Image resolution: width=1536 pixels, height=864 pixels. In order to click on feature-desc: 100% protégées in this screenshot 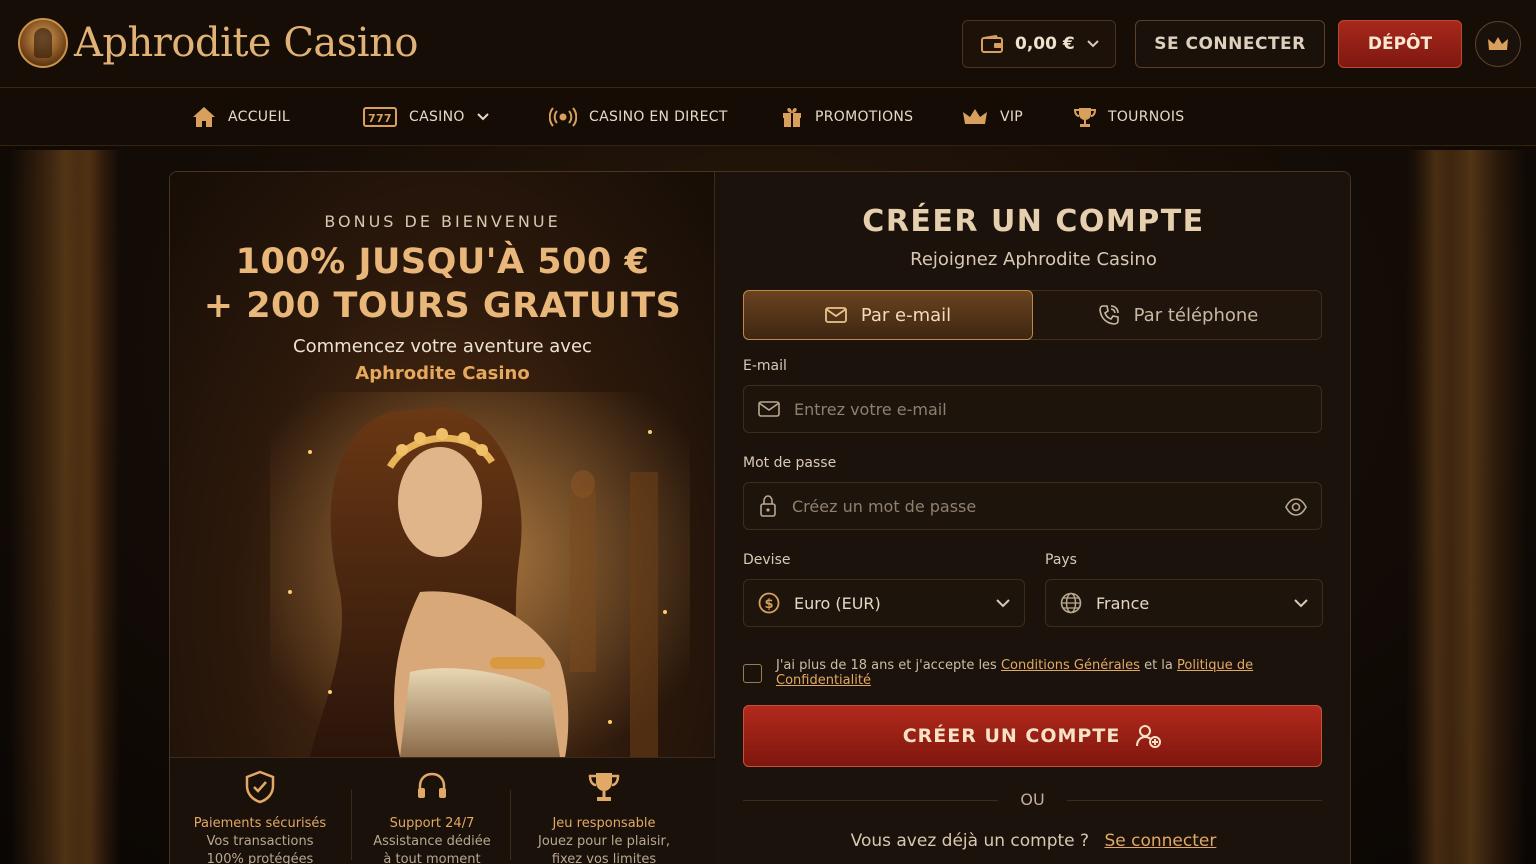, I will do `click(260, 858)`.